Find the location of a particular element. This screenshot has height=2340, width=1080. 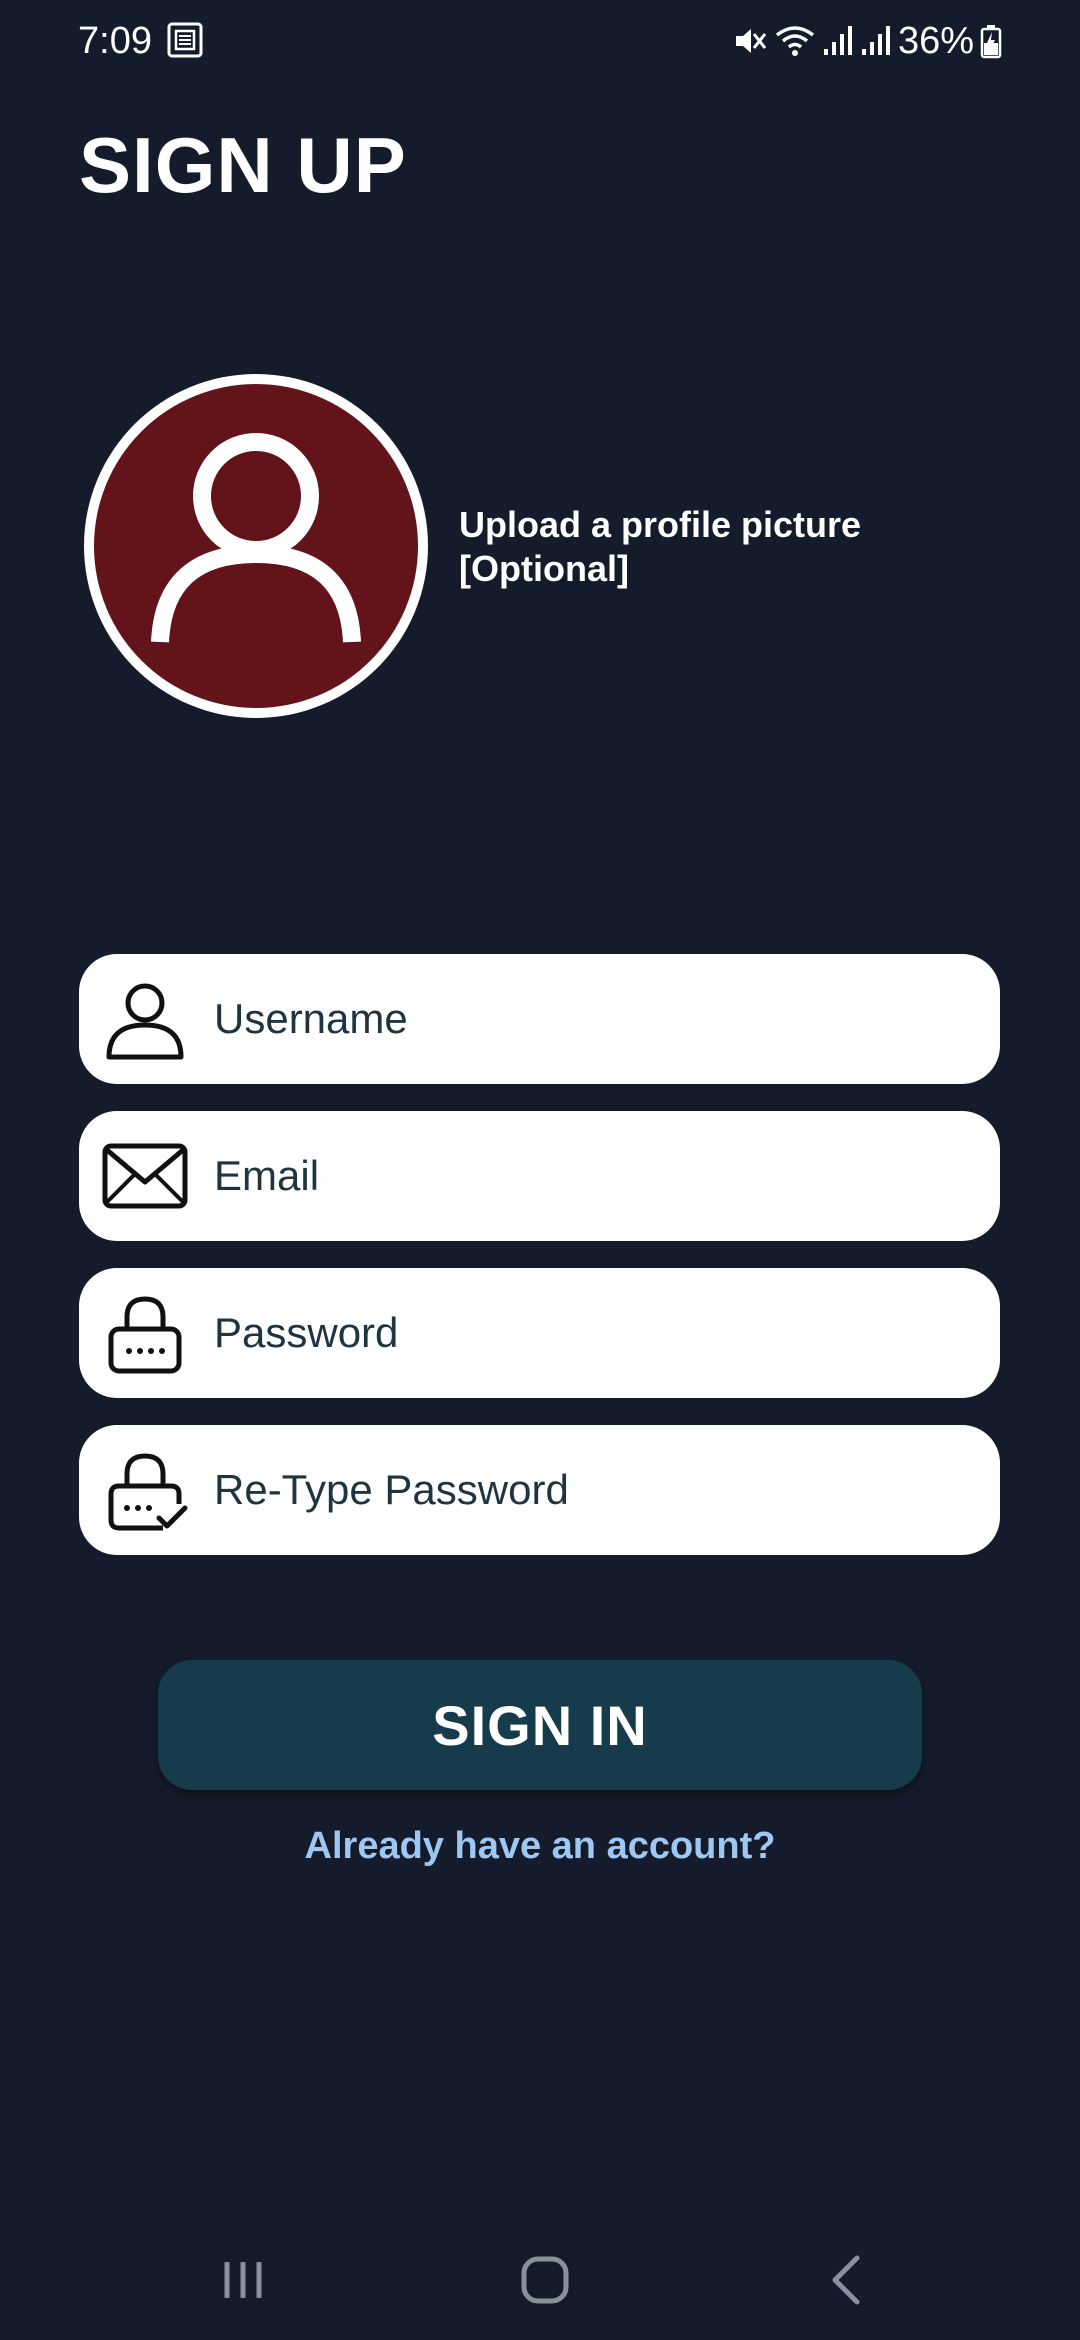

back-icon is located at coordinates (846, 2280).